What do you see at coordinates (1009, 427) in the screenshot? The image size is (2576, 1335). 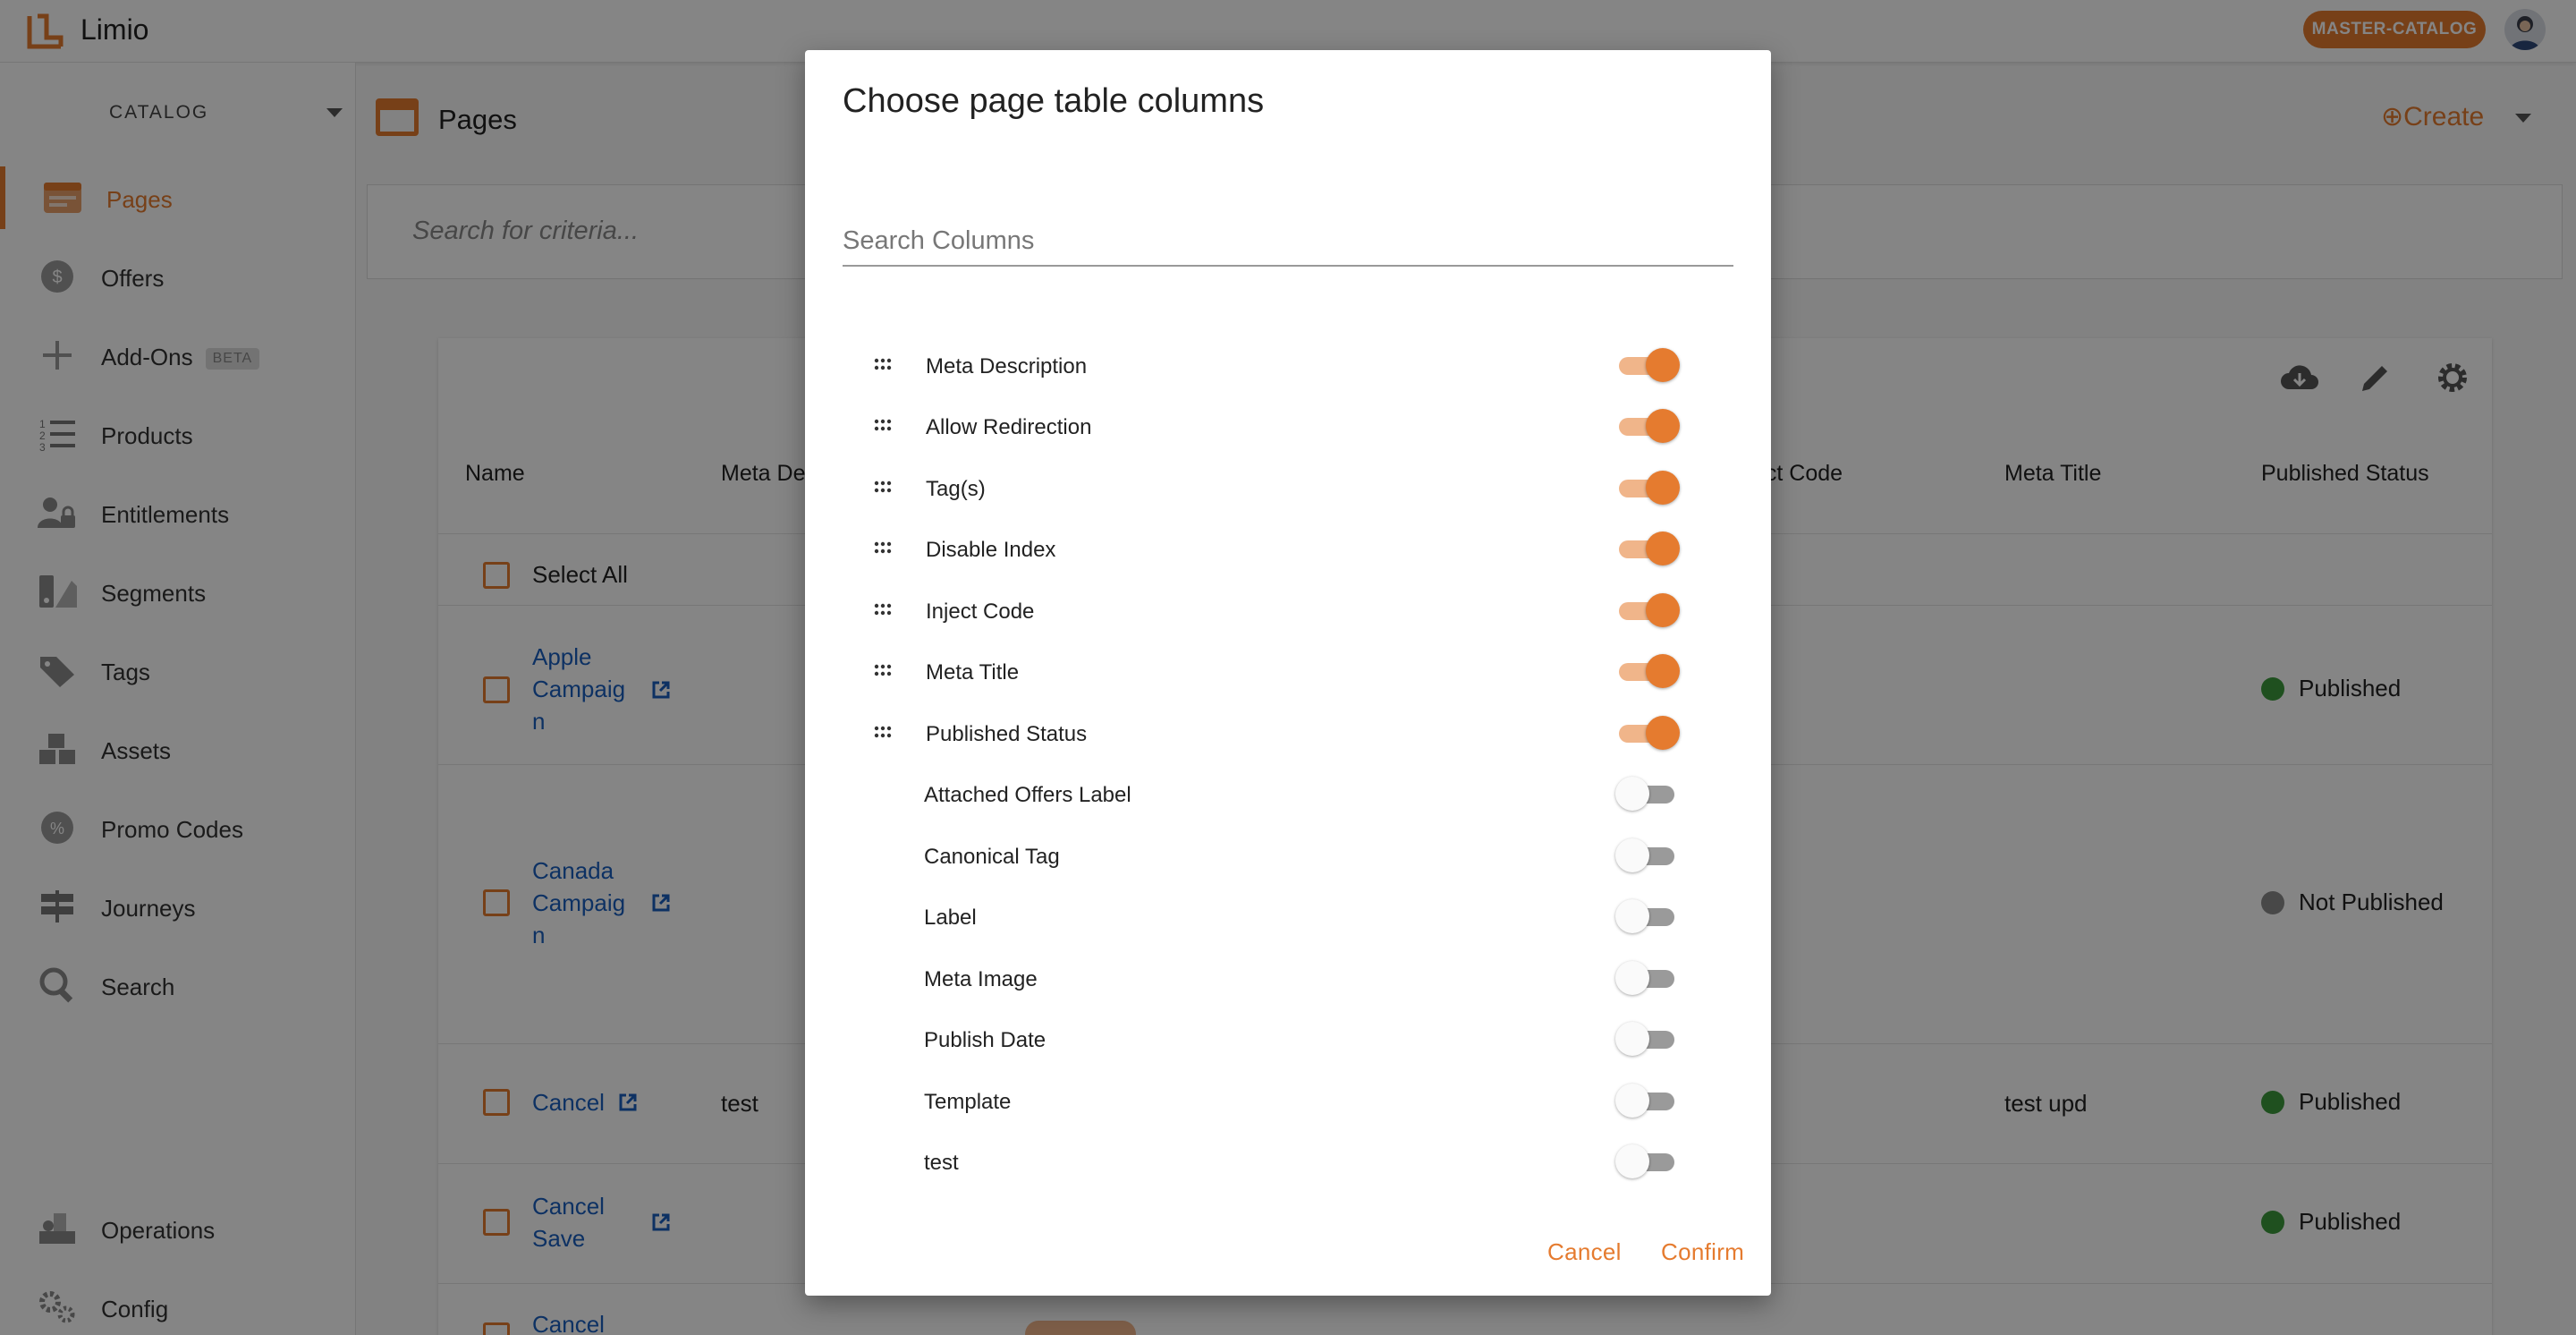 I see `column-option-label: Allow Redirection` at bounding box center [1009, 427].